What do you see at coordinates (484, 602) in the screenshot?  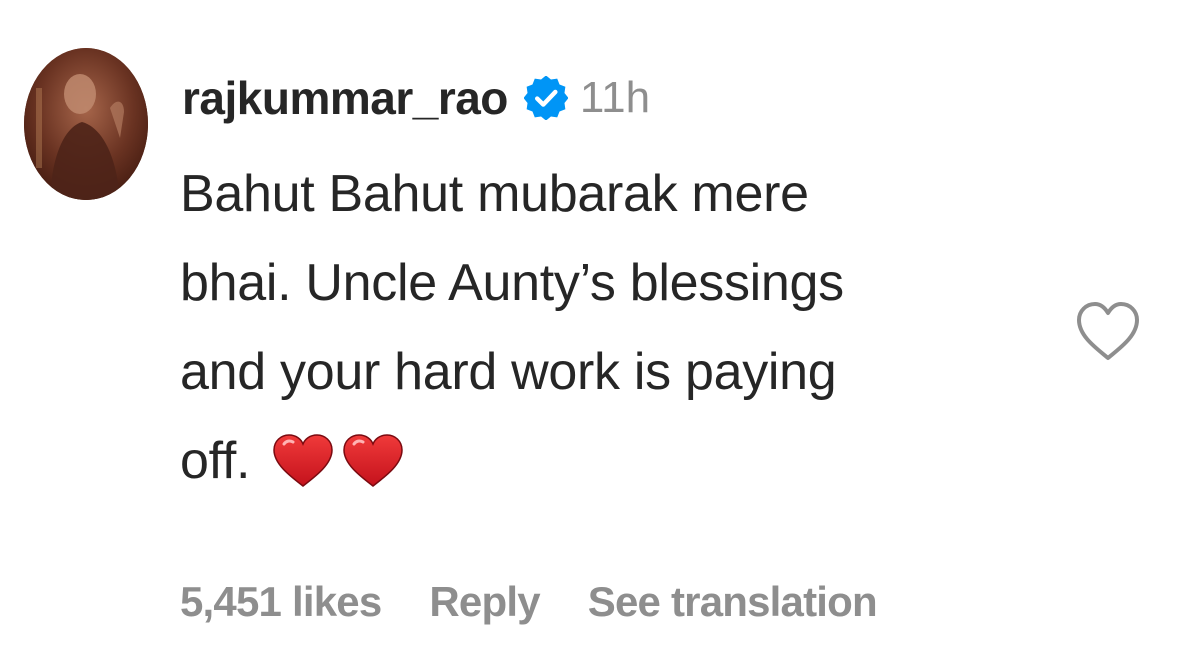 I see `reply-button: Reply` at bounding box center [484, 602].